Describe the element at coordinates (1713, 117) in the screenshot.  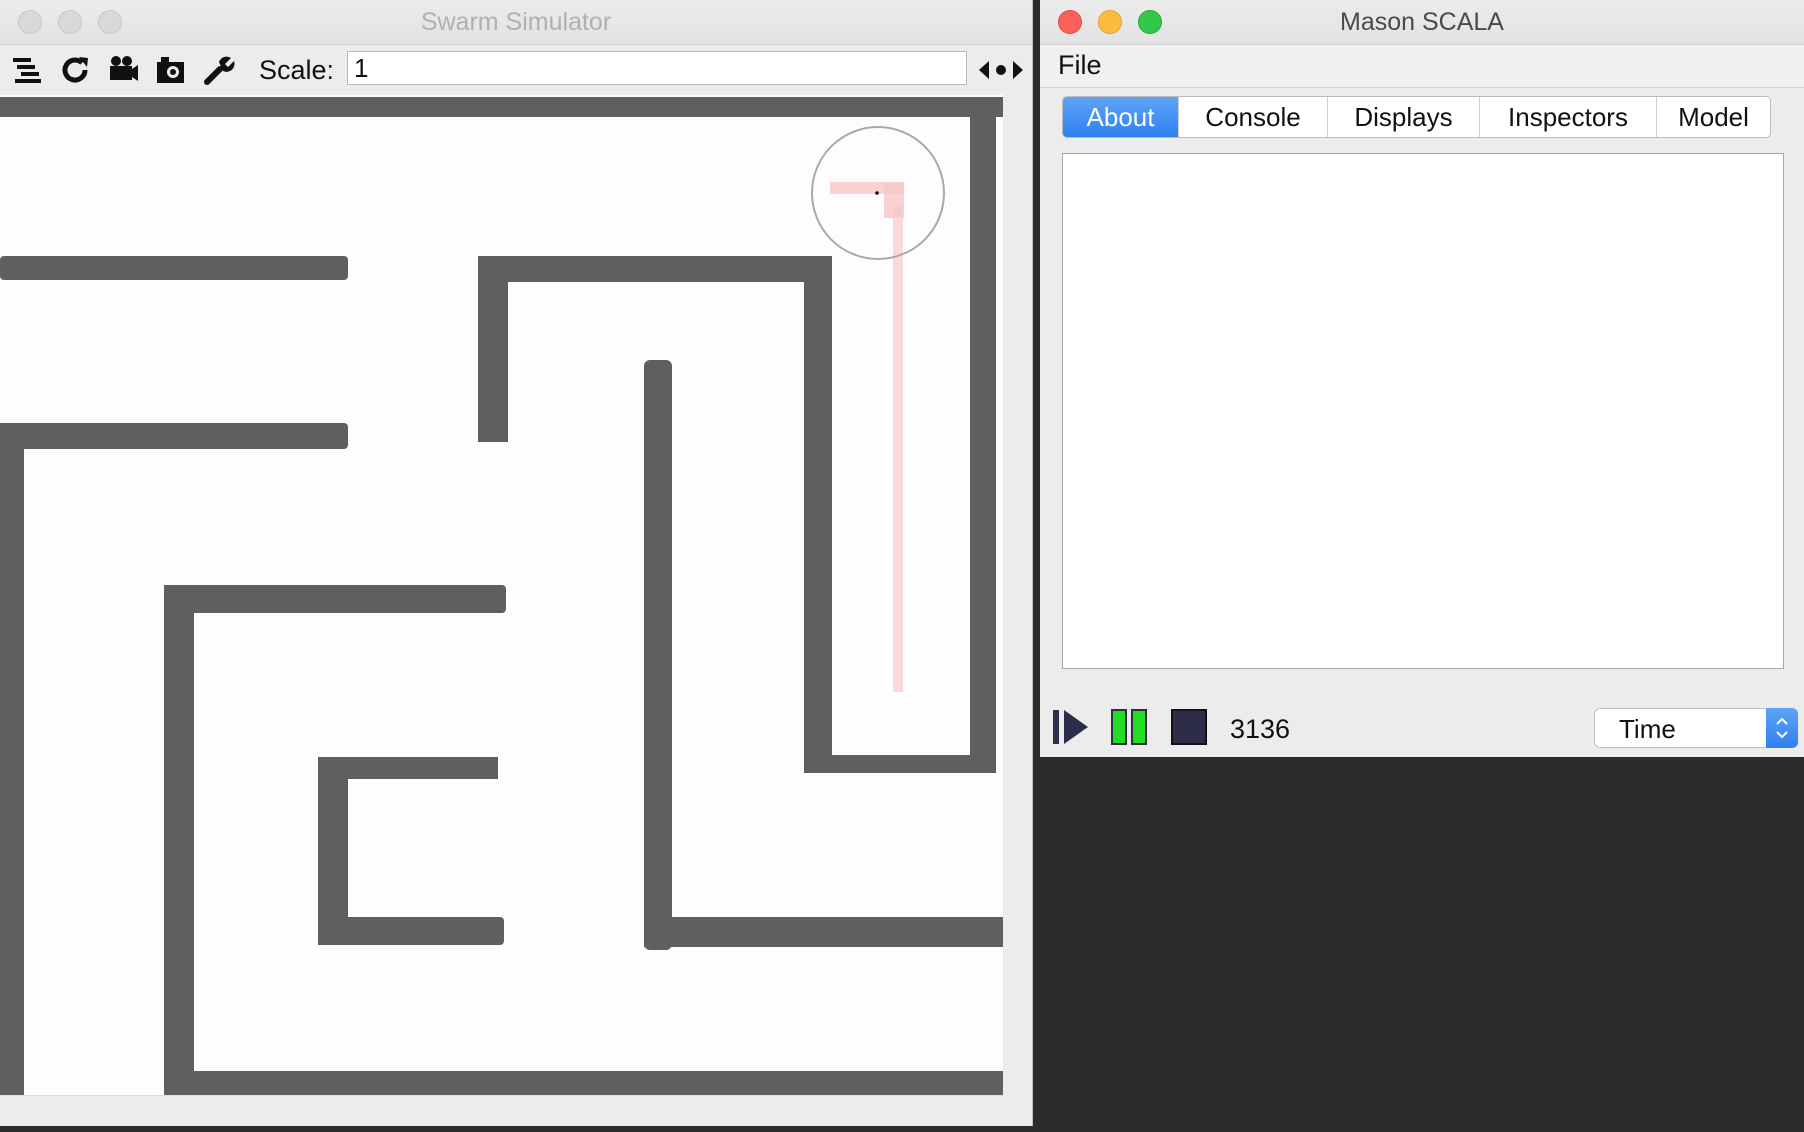
I see `tab-model: Model` at that location.